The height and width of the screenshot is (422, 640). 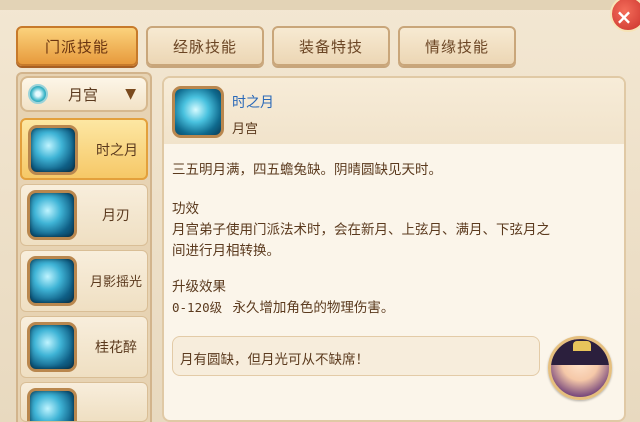 I want to click on effect-text: 月宫弟子使用门派法术时，会在新月、上弦月、满月、下弦月之, so click(x=361, y=230).